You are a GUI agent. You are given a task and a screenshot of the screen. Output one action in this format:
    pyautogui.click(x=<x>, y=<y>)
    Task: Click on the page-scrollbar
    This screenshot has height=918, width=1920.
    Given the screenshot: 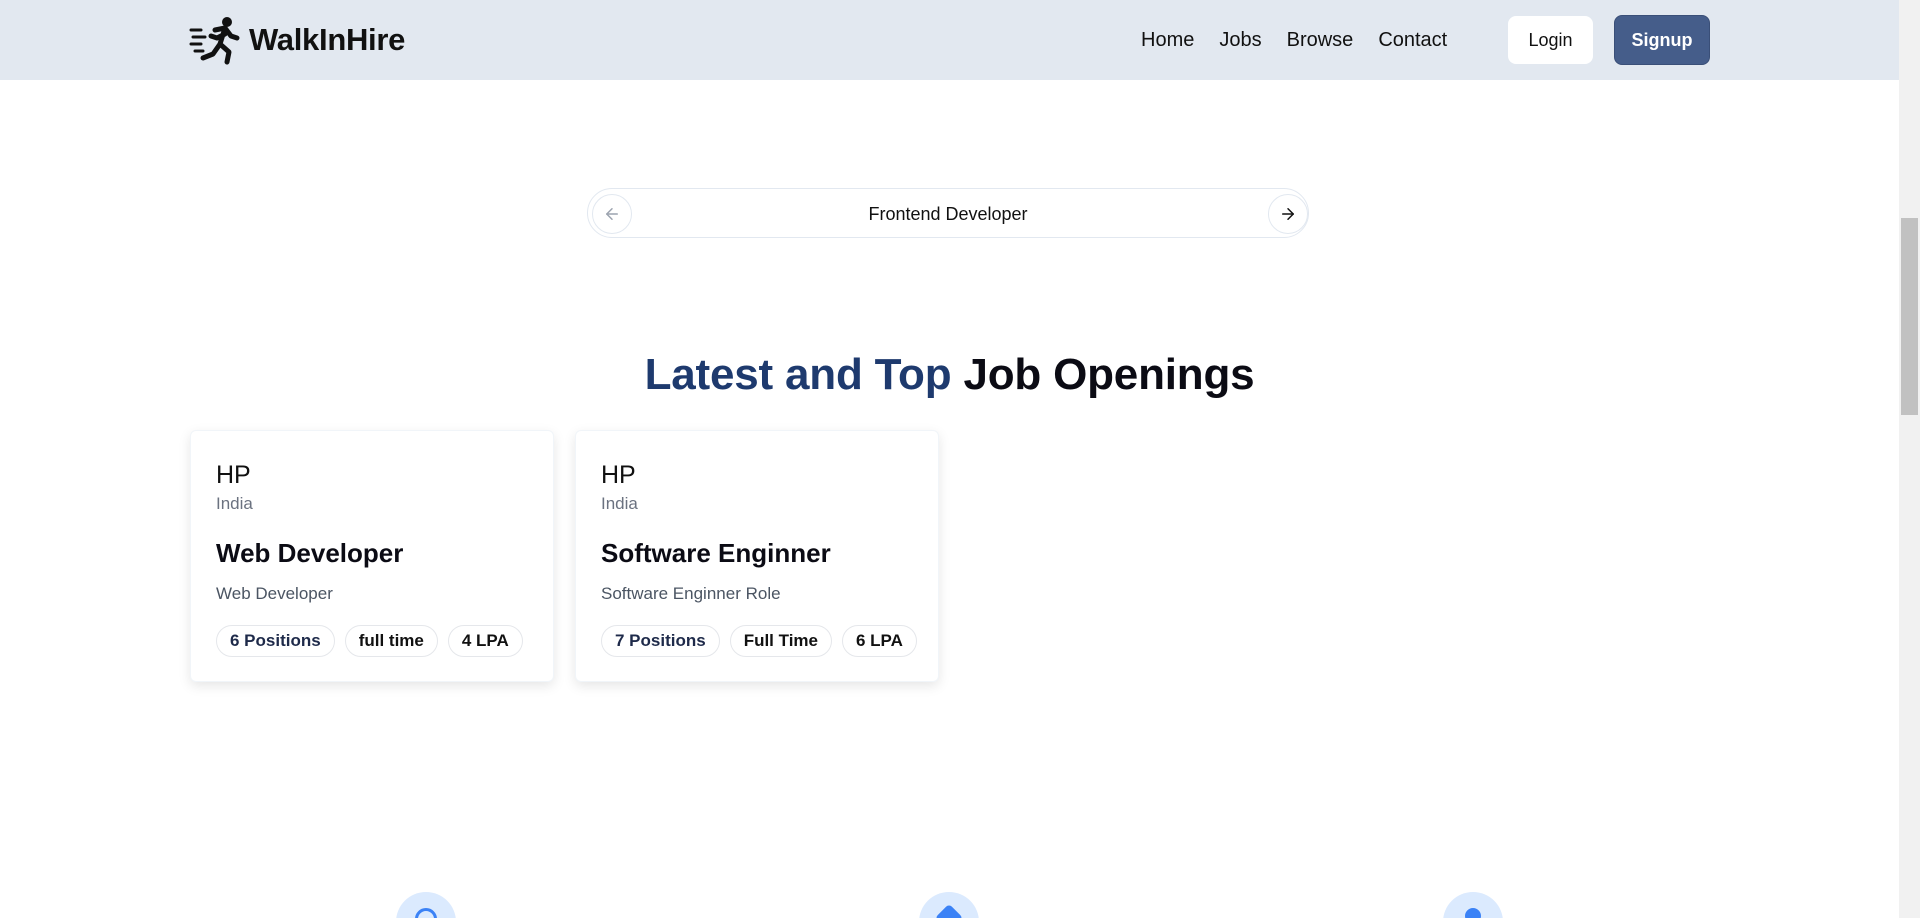 What is the action you would take?
    pyautogui.click(x=1909, y=459)
    